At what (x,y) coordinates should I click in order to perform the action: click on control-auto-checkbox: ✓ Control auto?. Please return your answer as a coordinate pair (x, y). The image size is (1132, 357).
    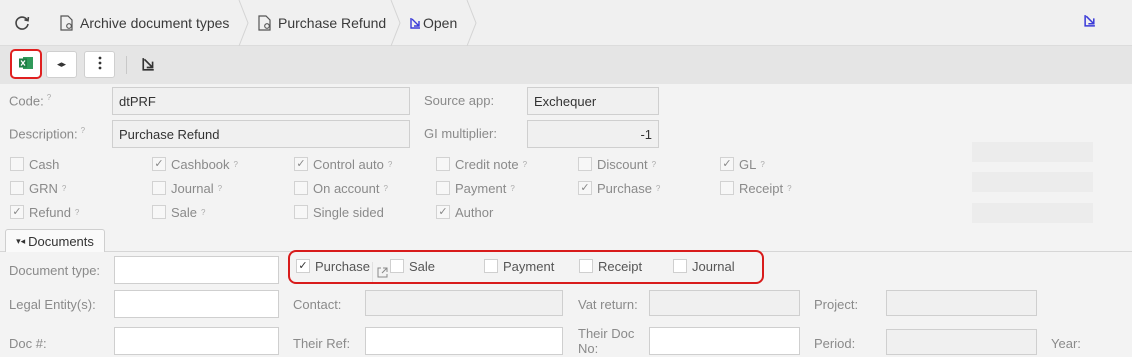
    Looking at the image, I should click on (343, 164).